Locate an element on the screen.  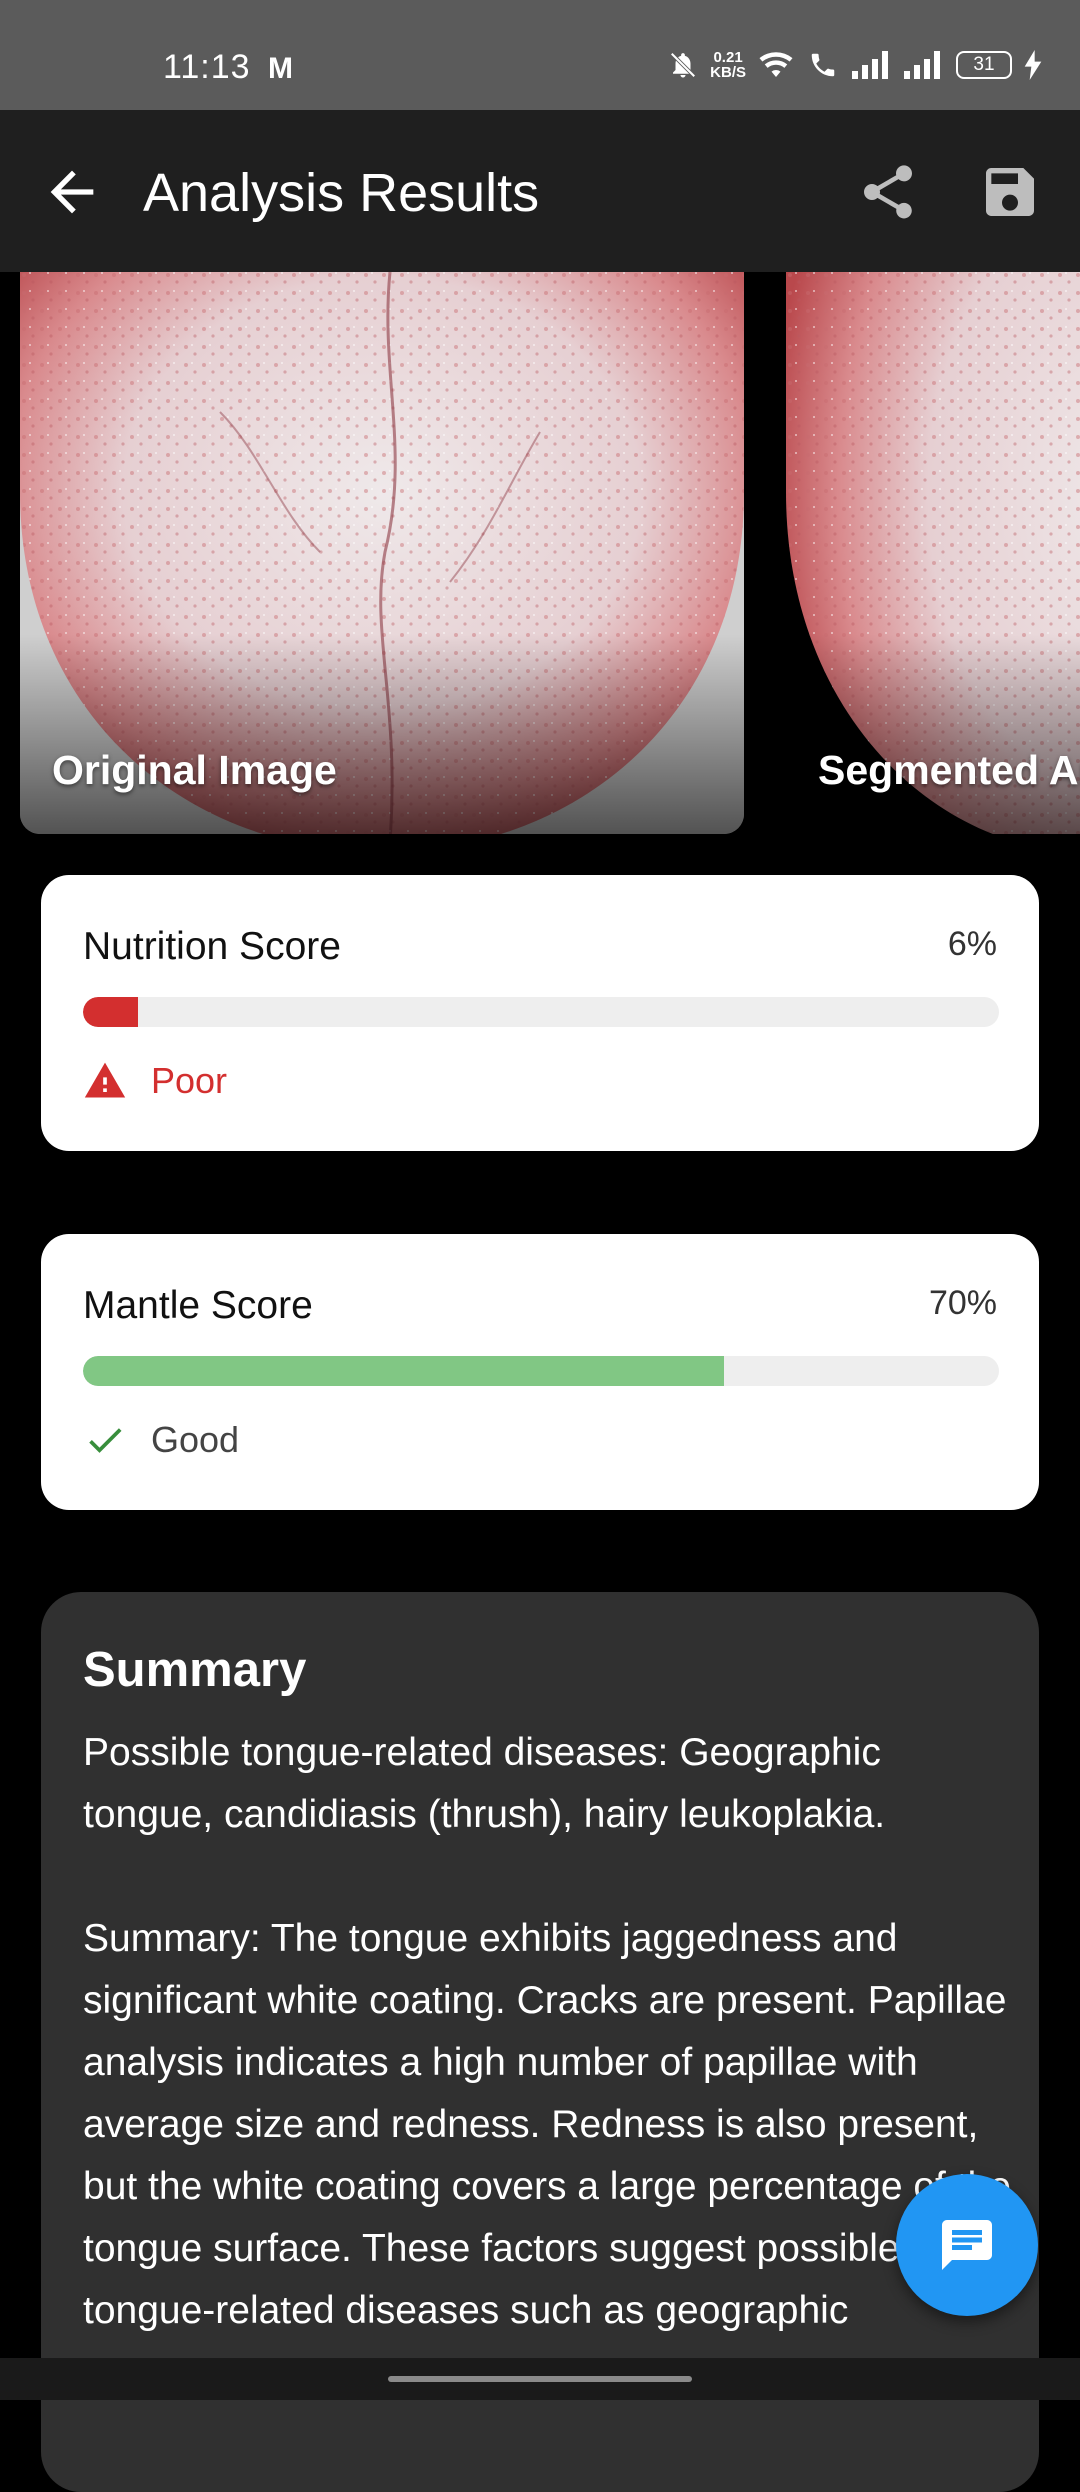
network-speed: 0.21 KB/S is located at coordinates (728, 65).